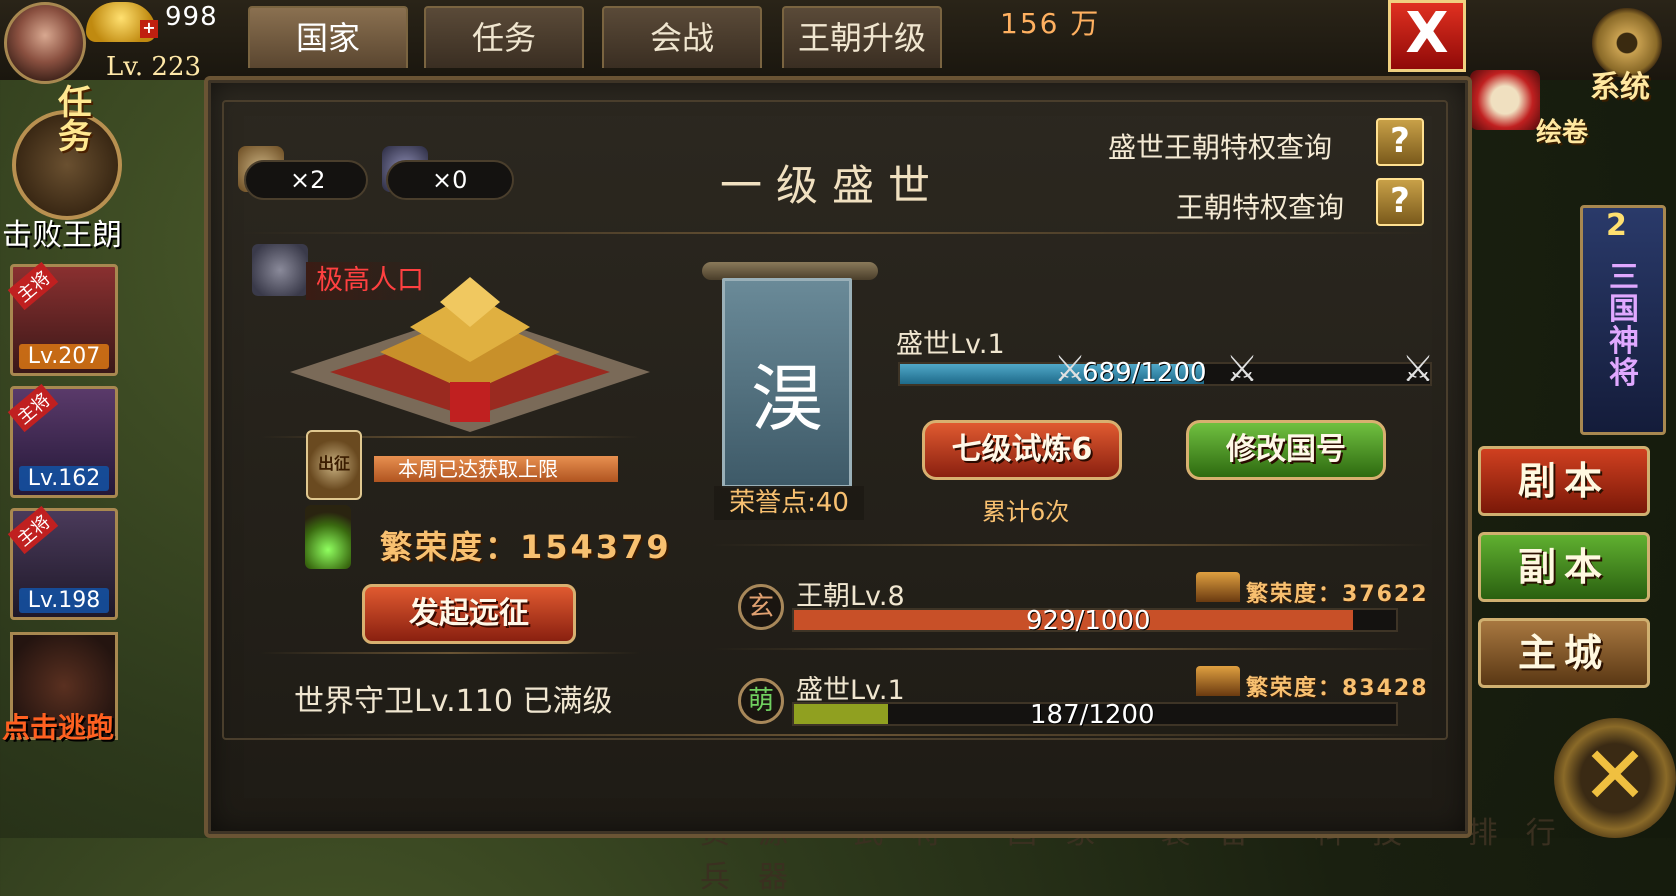  Describe the element at coordinates (1564, 567) in the screenshot. I see `dungeon-button: 副本` at that location.